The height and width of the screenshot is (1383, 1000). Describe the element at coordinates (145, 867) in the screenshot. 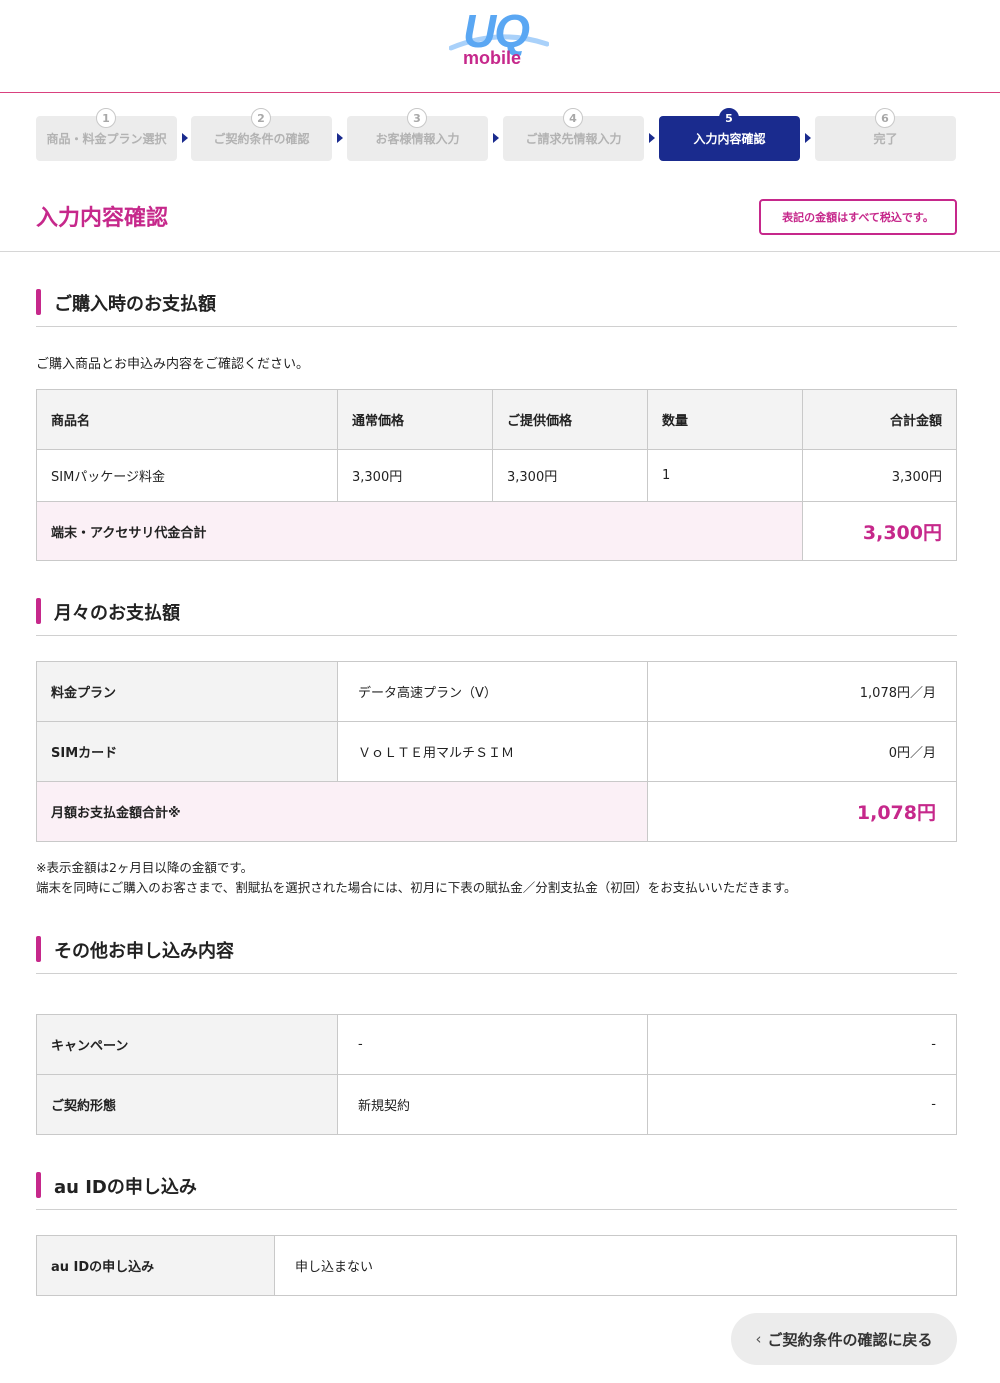

I see `footnote: ※表示金額は2ヶ月目以降の金額です。` at that location.